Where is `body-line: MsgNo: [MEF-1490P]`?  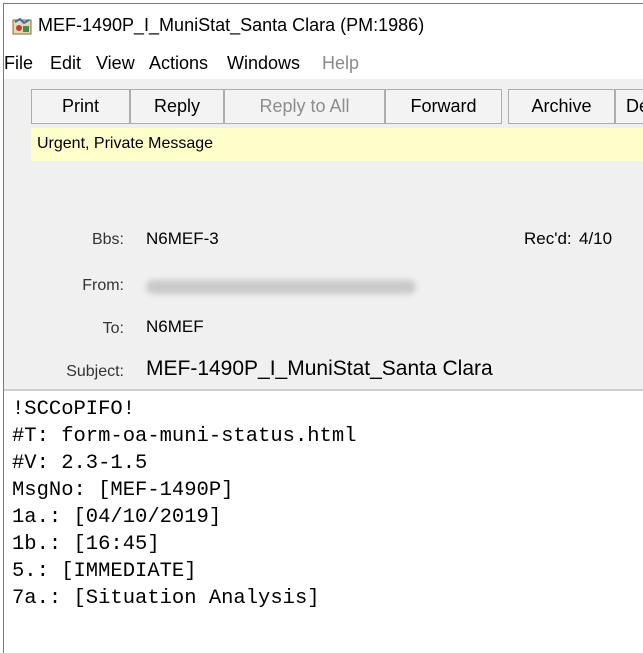
body-line: MsgNo: [MEF-1490P] is located at coordinates (123, 490).